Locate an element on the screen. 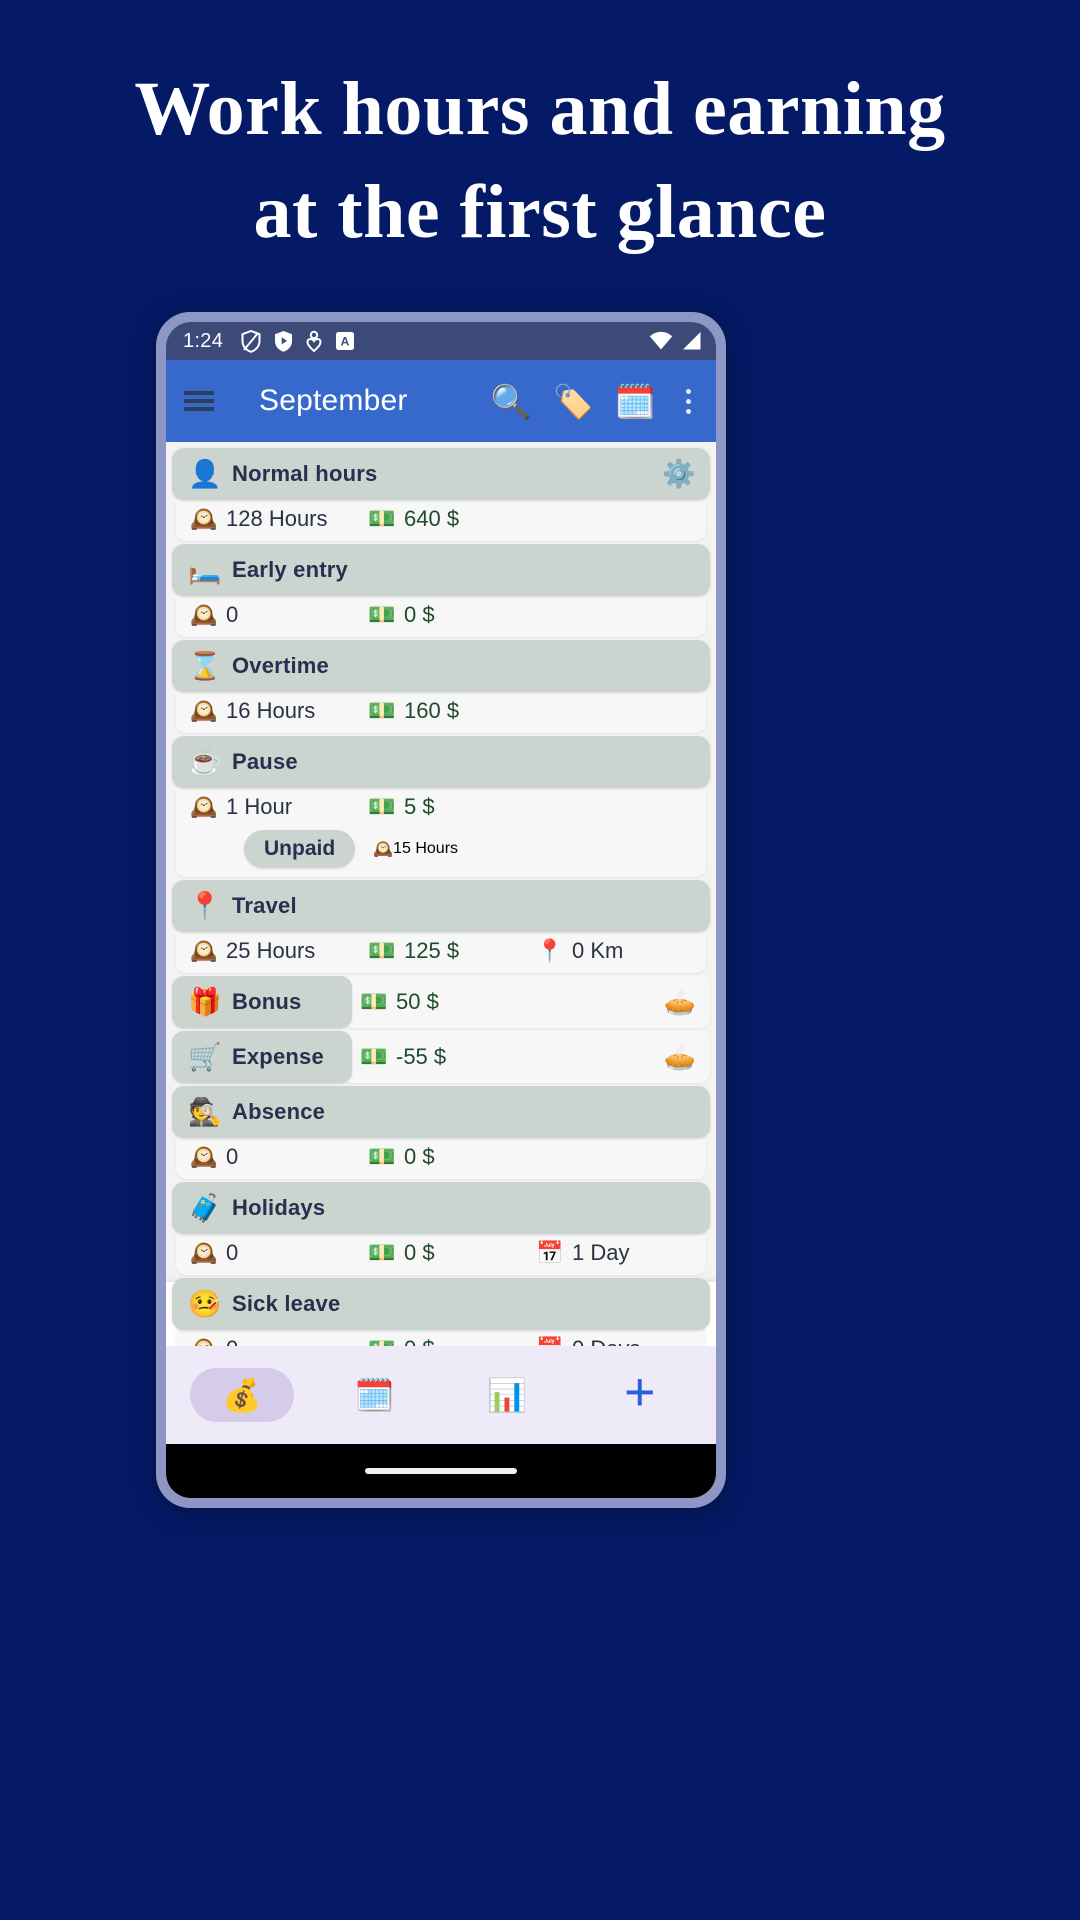 The image size is (1080, 1920). metric-value: 1 Hour is located at coordinates (259, 806).